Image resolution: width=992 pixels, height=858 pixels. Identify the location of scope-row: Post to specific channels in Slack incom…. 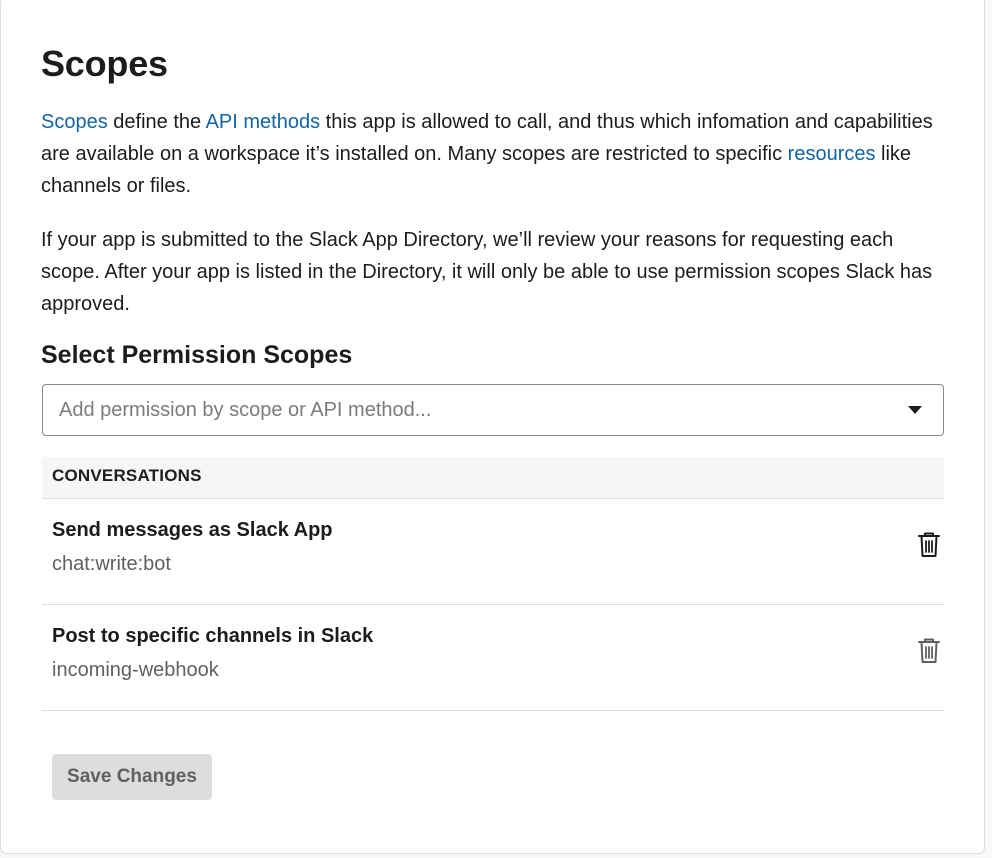
(493, 658).